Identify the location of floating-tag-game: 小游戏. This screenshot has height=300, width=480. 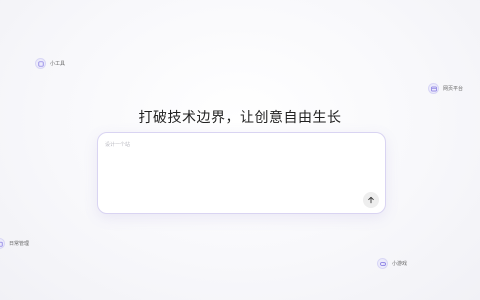
(392, 263).